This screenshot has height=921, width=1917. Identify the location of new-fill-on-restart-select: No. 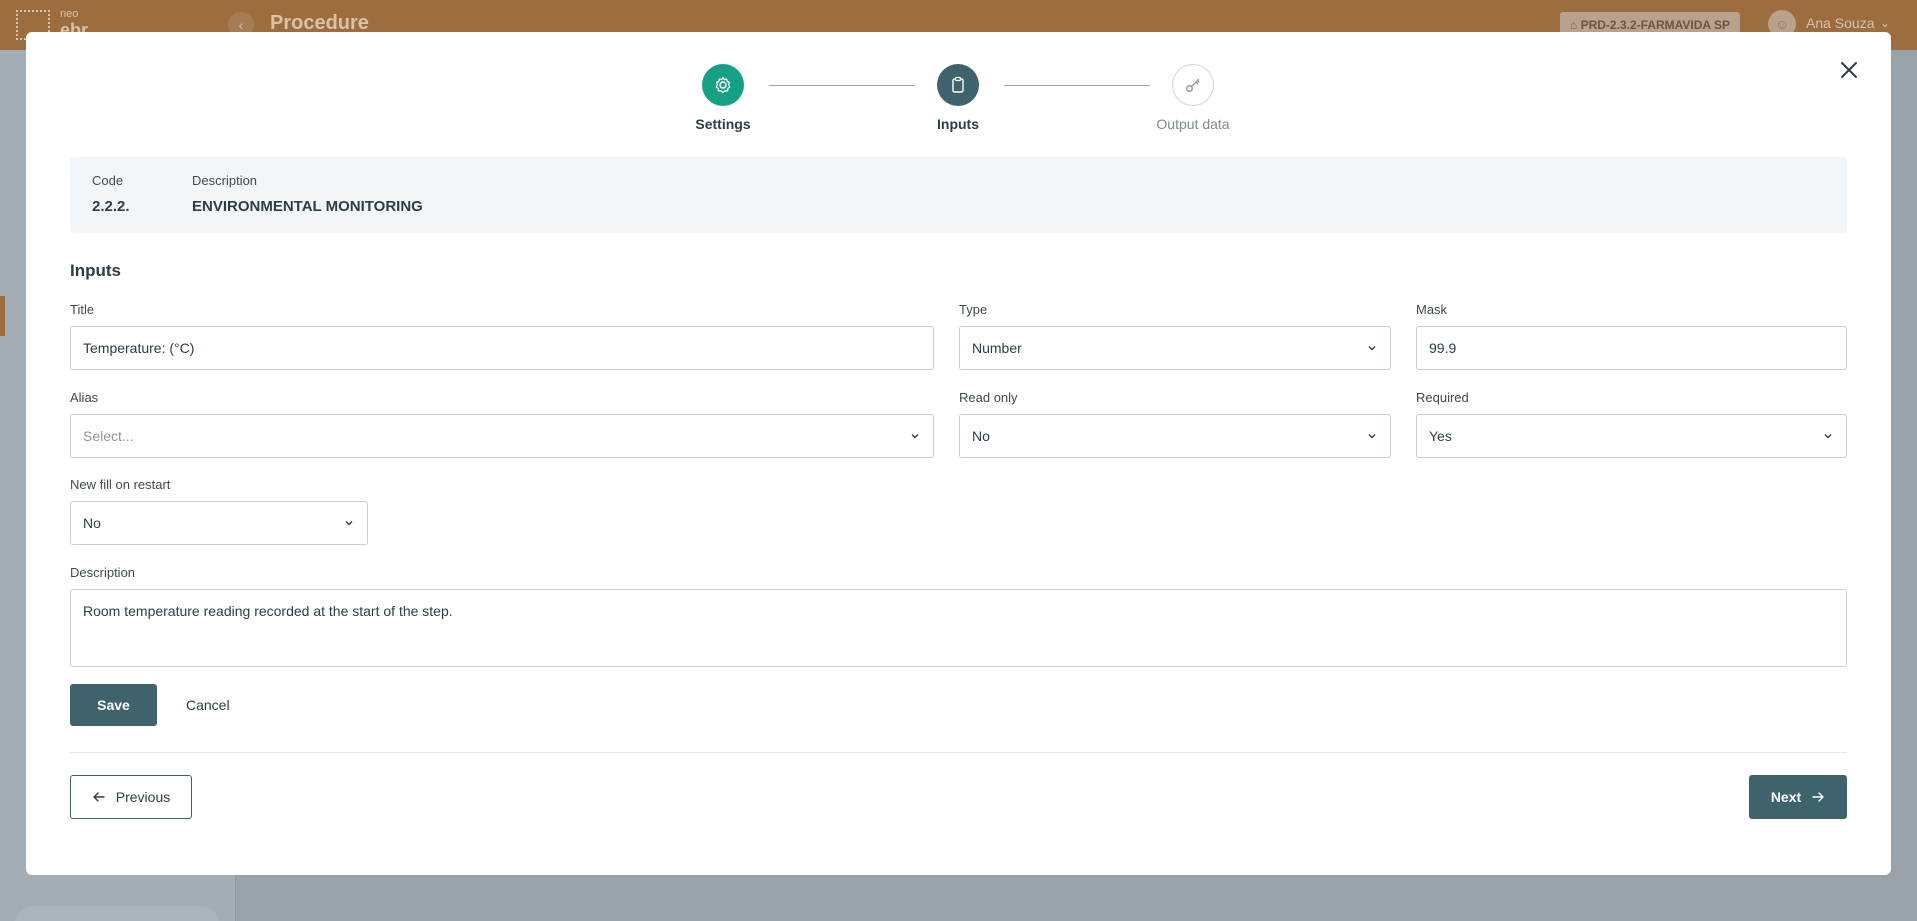
(219, 523).